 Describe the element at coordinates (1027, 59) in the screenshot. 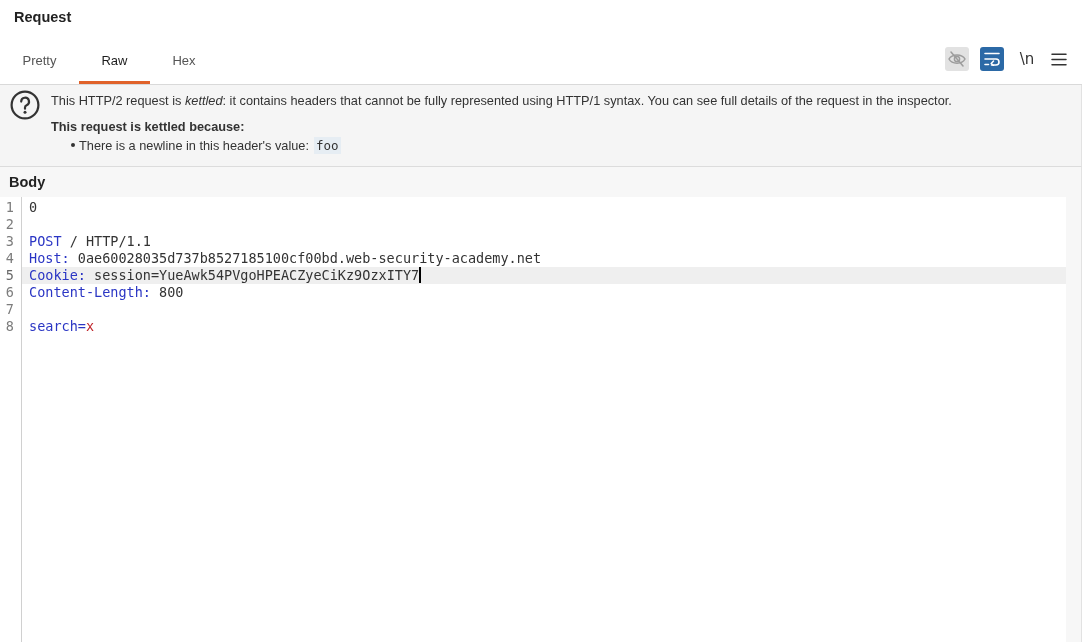

I see `newline-toggle: \n` at that location.